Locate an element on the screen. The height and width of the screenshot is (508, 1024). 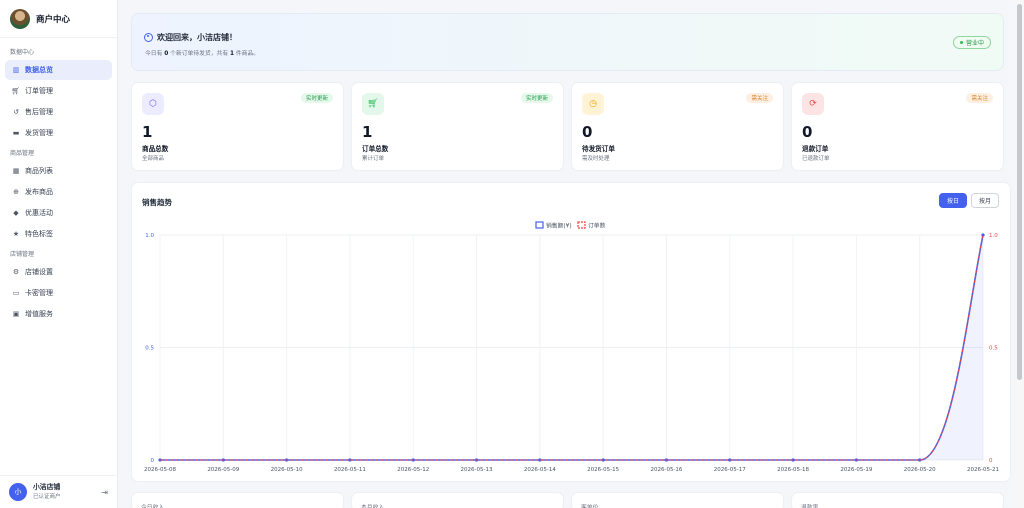
stat-subtitle: 需及时处理 is located at coordinates (596, 159).